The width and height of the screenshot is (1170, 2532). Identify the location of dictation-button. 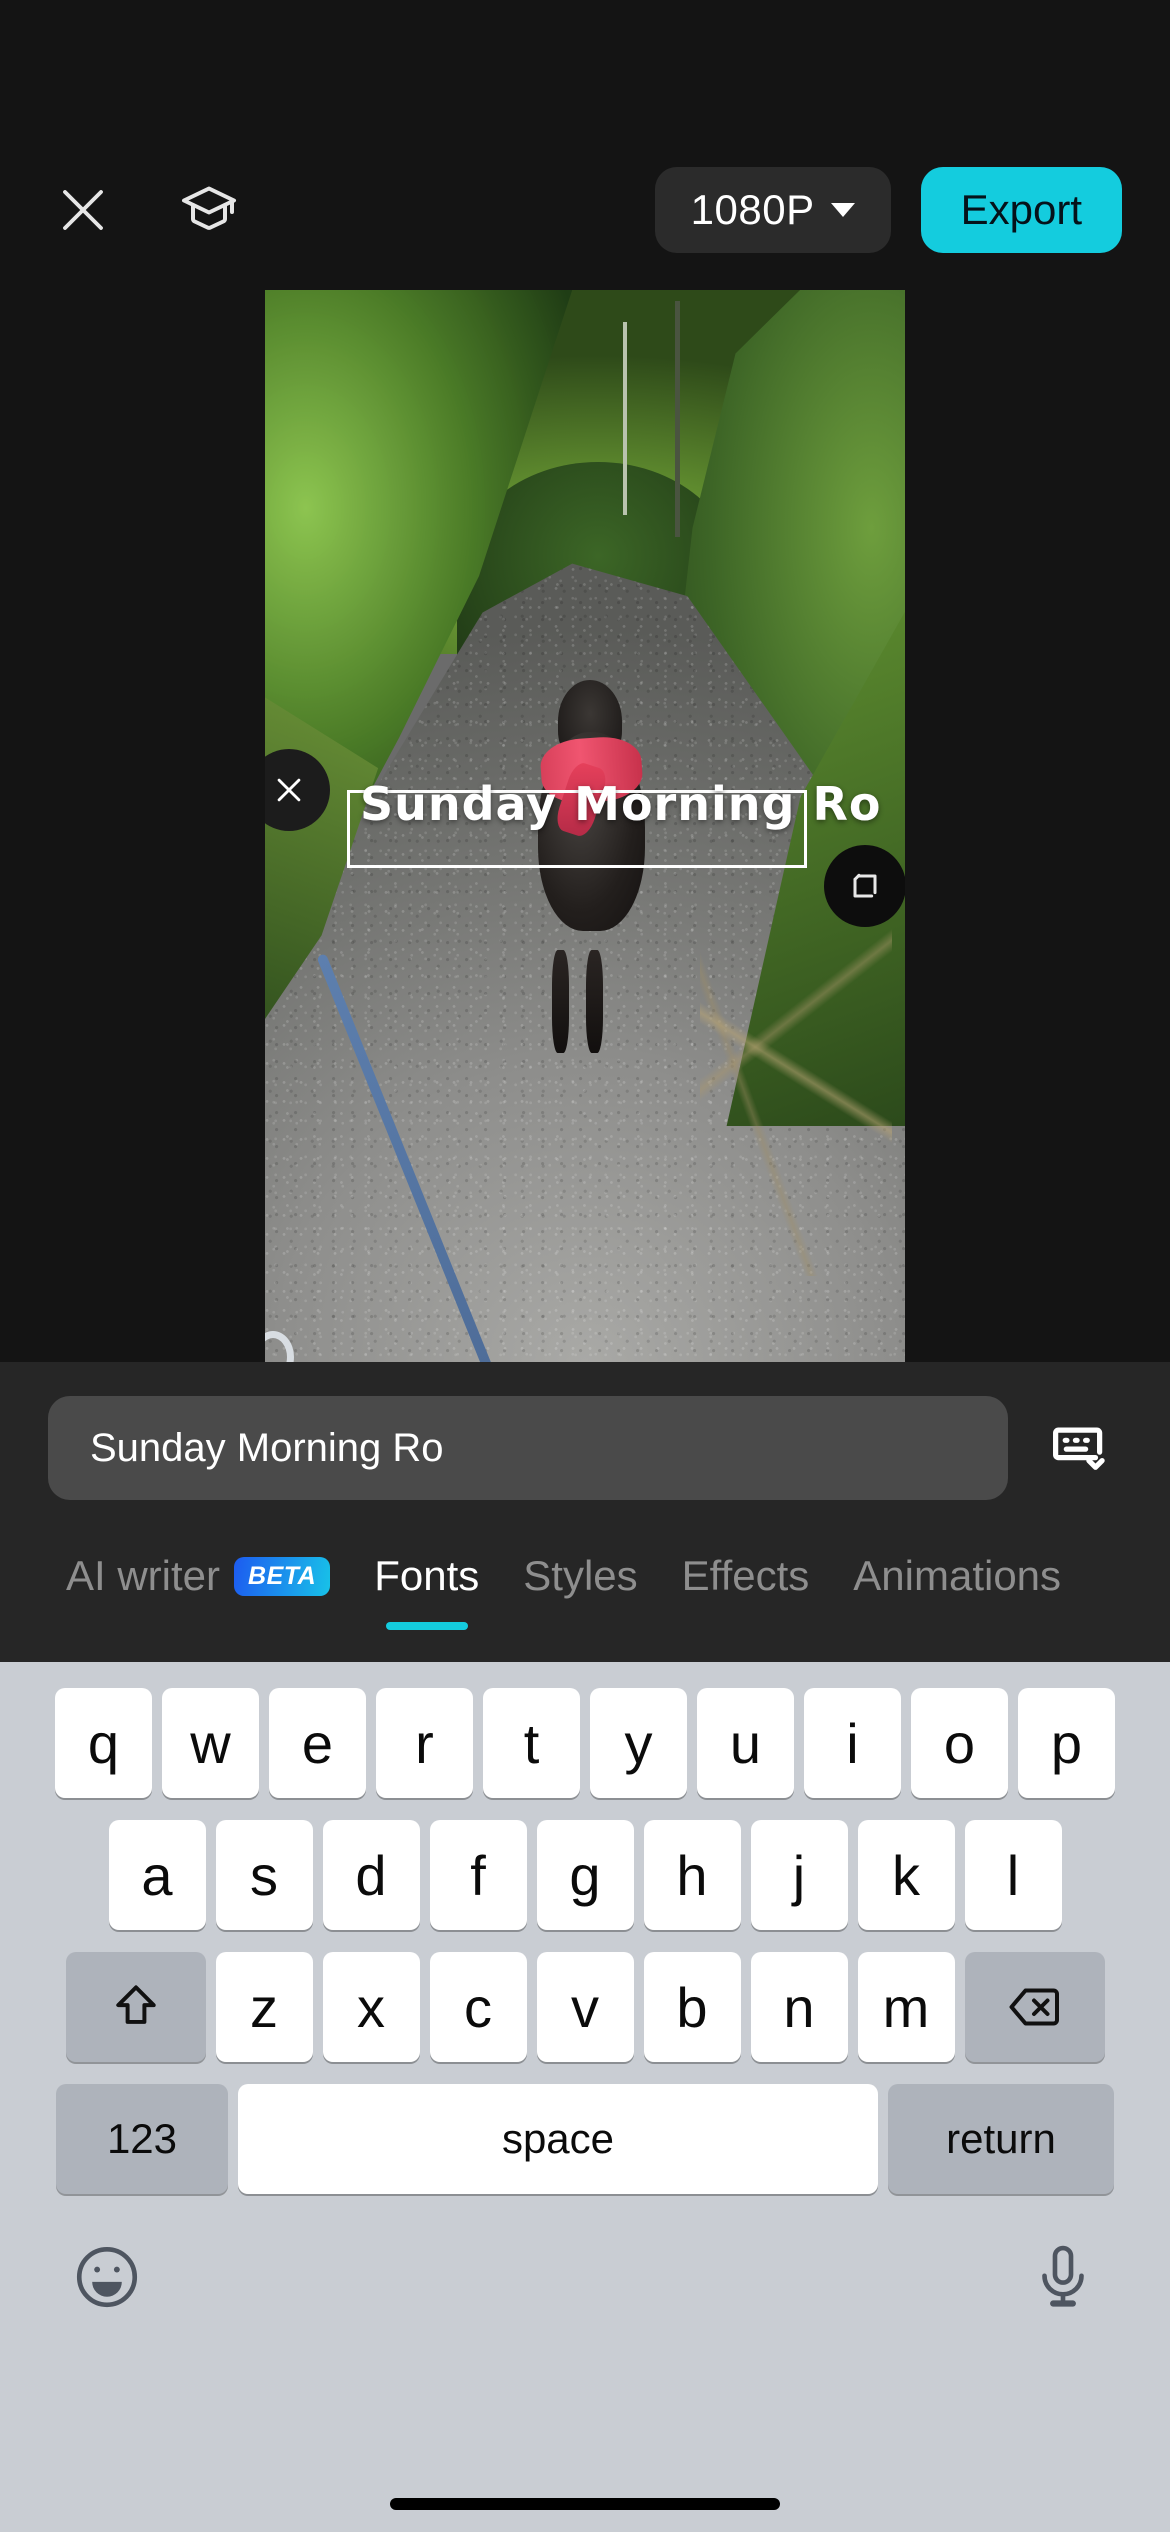
(1063, 2277).